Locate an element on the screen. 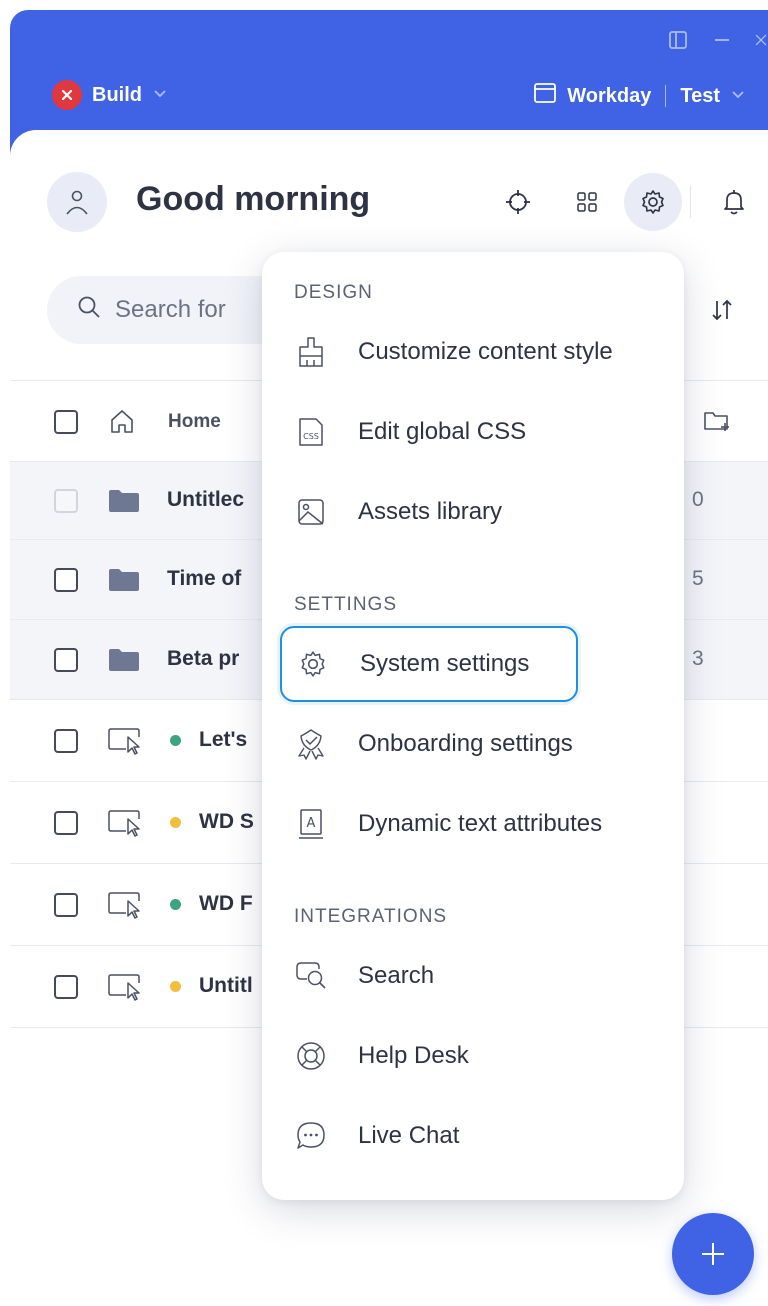  svg-text: CSS is located at coordinates (311, 436).